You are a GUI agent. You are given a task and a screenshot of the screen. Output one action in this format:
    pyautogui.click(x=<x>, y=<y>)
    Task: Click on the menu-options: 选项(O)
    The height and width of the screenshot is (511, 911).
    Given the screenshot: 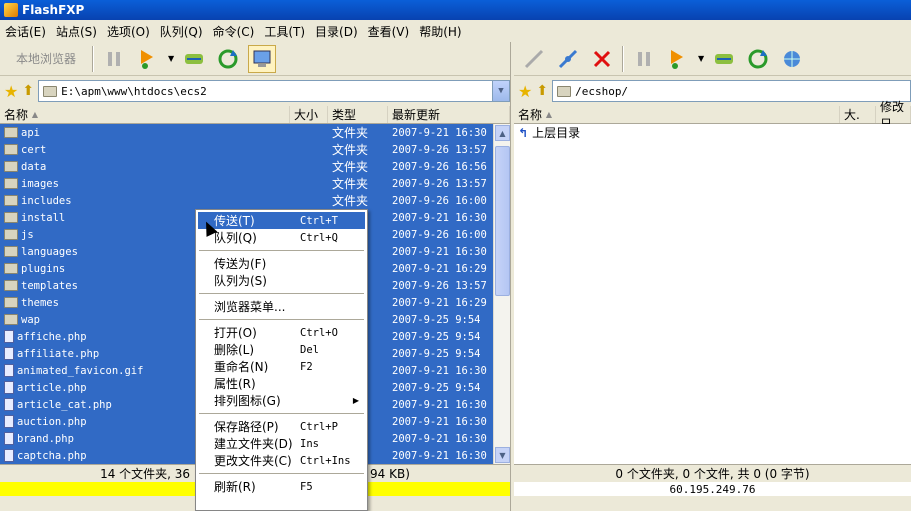 What is the action you would take?
    pyautogui.click(x=128, y=31)
    